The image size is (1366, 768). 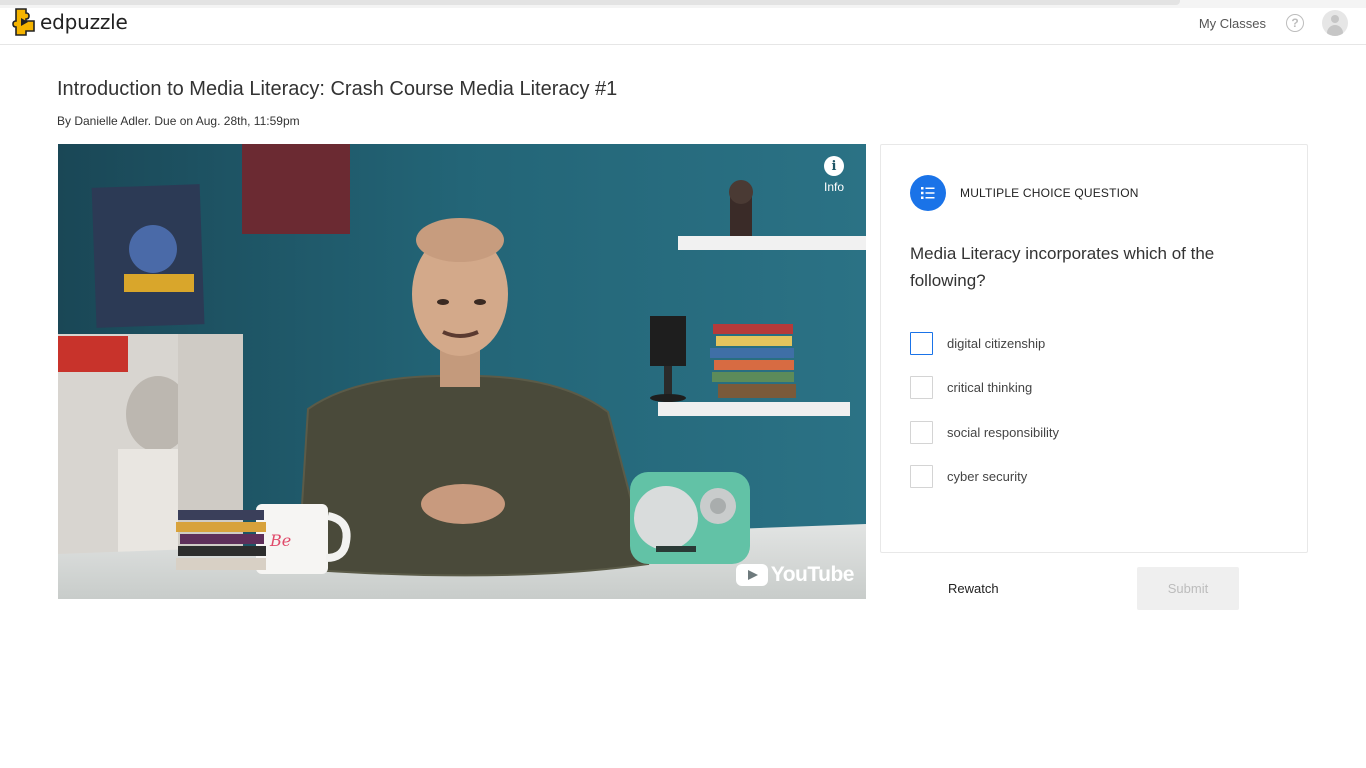 What do you see at coordinates (1335, 23) in the screenshot?
I see `user-avatar` at bounding box center [1335, 23].